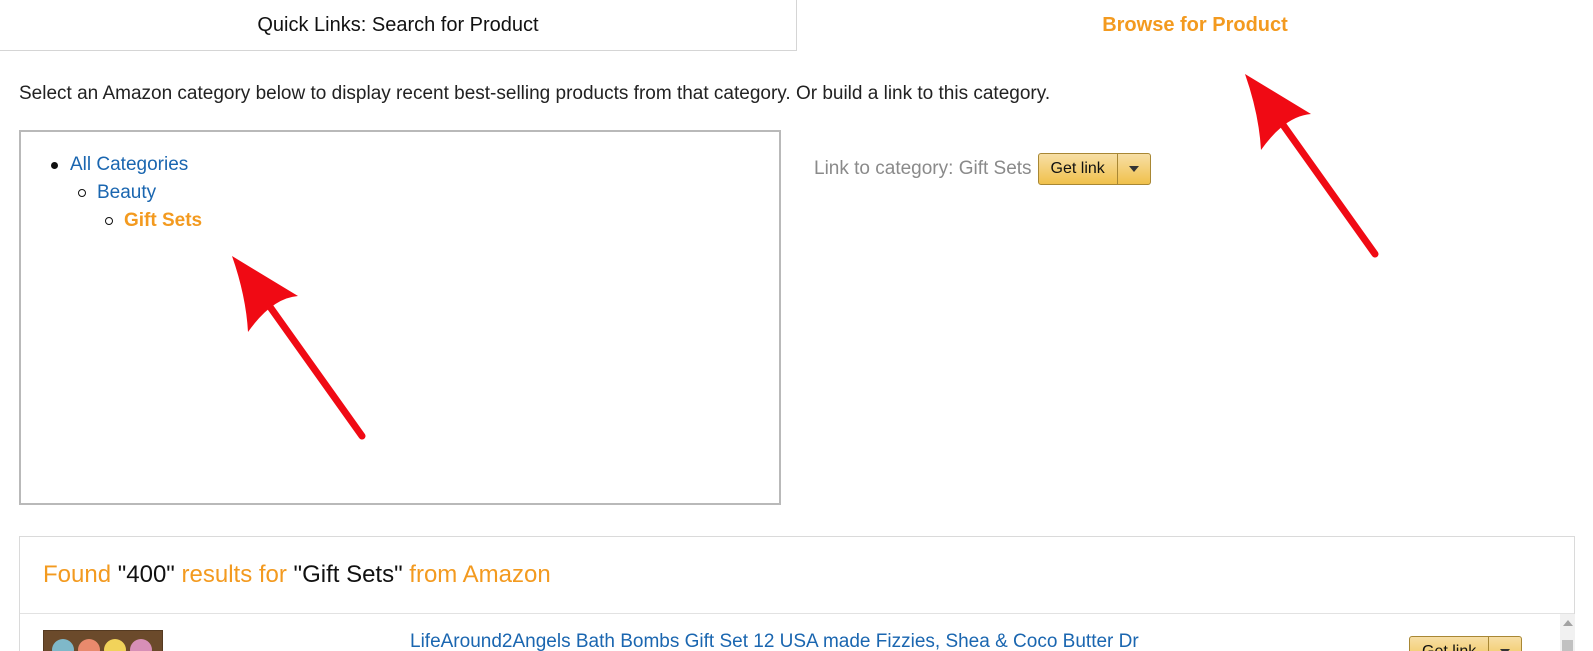 This screenshot has height=651, width=1593. I want to click on link-to-category-label: Link to category: Gift Sets, so click(923, 168).